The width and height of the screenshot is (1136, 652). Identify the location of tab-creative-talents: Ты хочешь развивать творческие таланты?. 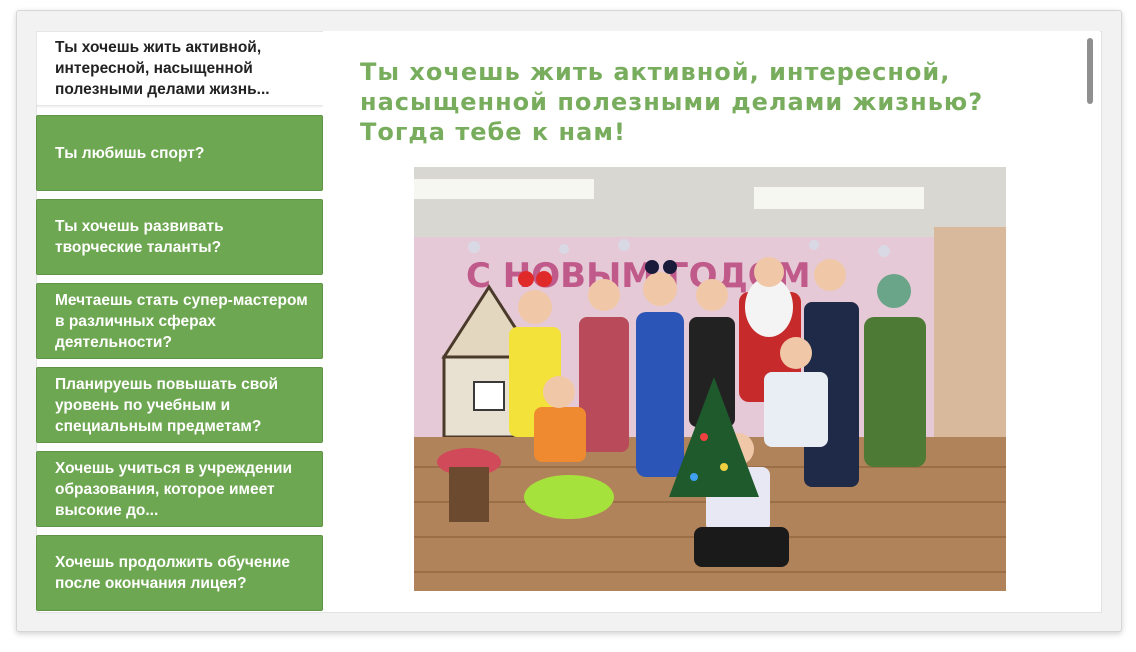
(179, 237).